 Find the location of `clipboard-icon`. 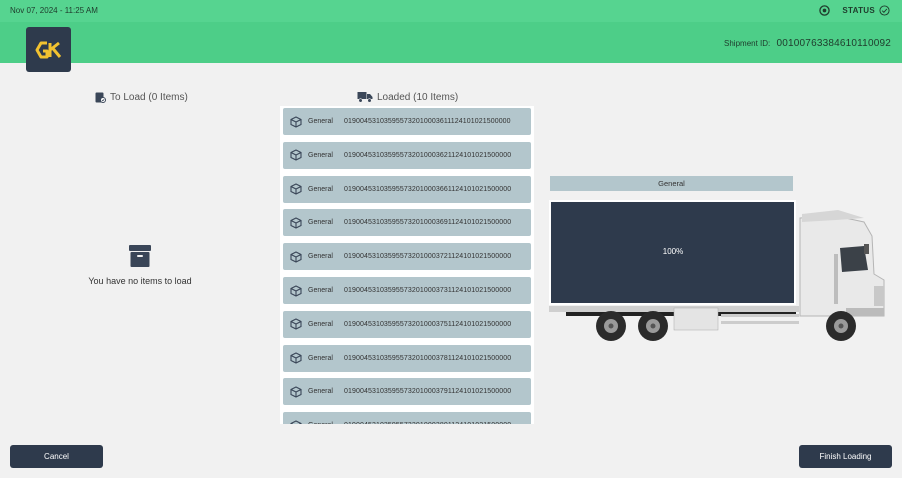

clipboard-icon is located at coordinates (100, 97).